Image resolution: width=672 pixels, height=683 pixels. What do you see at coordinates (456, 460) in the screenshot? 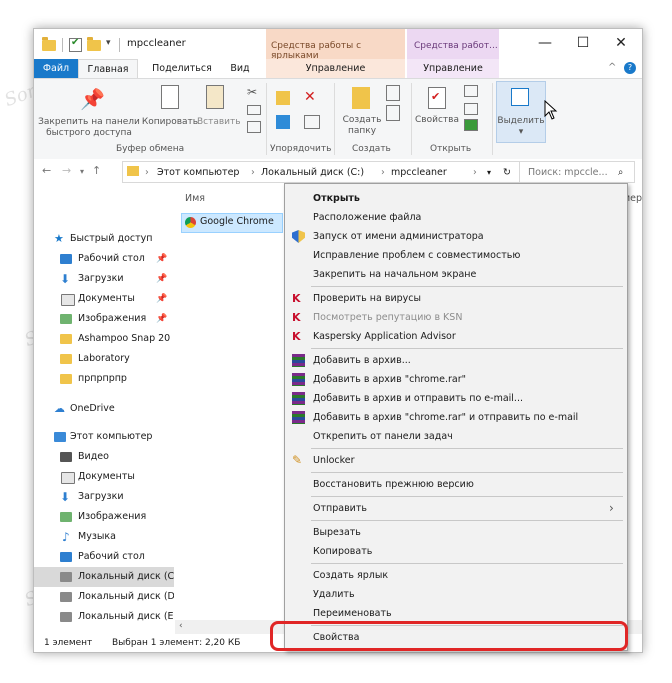
I see `menu-item-unlocker: ✎ Unlocker` at bounding box center [456, 460].